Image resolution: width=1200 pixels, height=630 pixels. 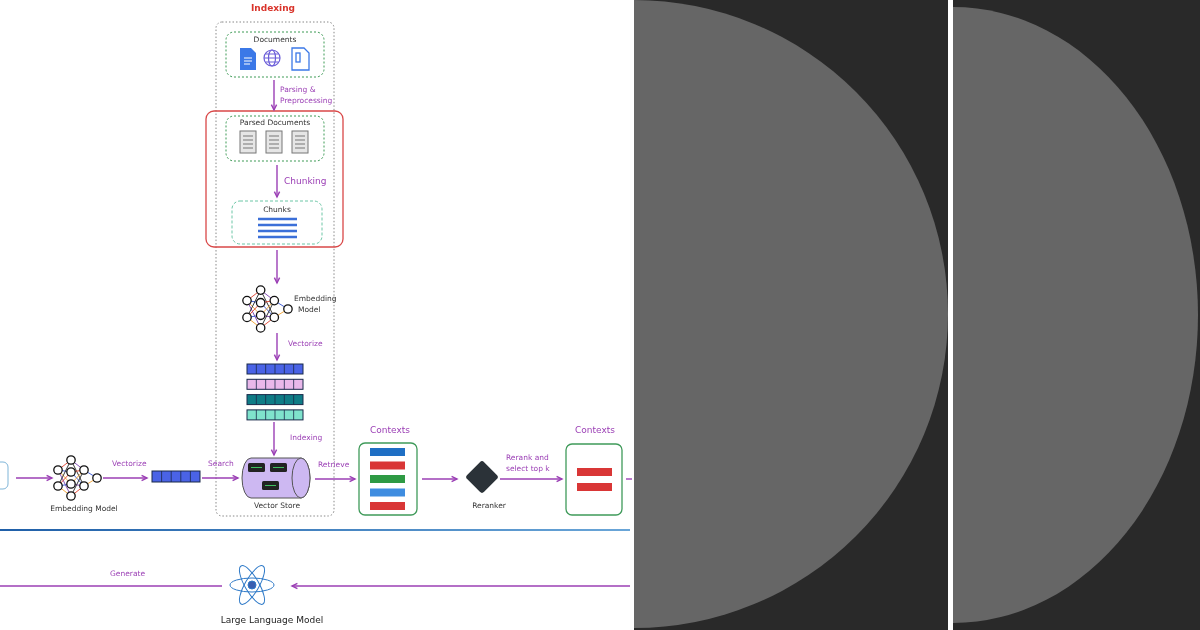 I want to click on node-label: Large Language Model, so click(x=272, y=620).